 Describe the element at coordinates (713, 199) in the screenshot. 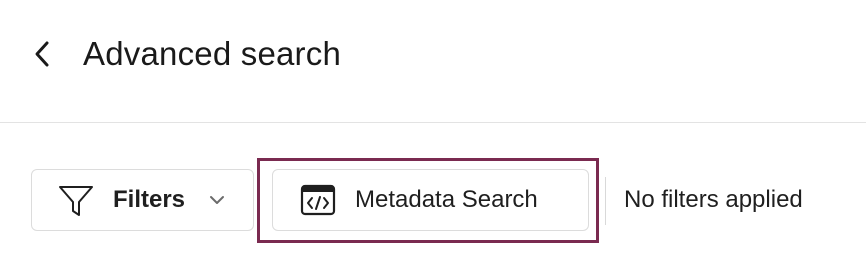

I see `filter-status-text: No filters applied` at that location.